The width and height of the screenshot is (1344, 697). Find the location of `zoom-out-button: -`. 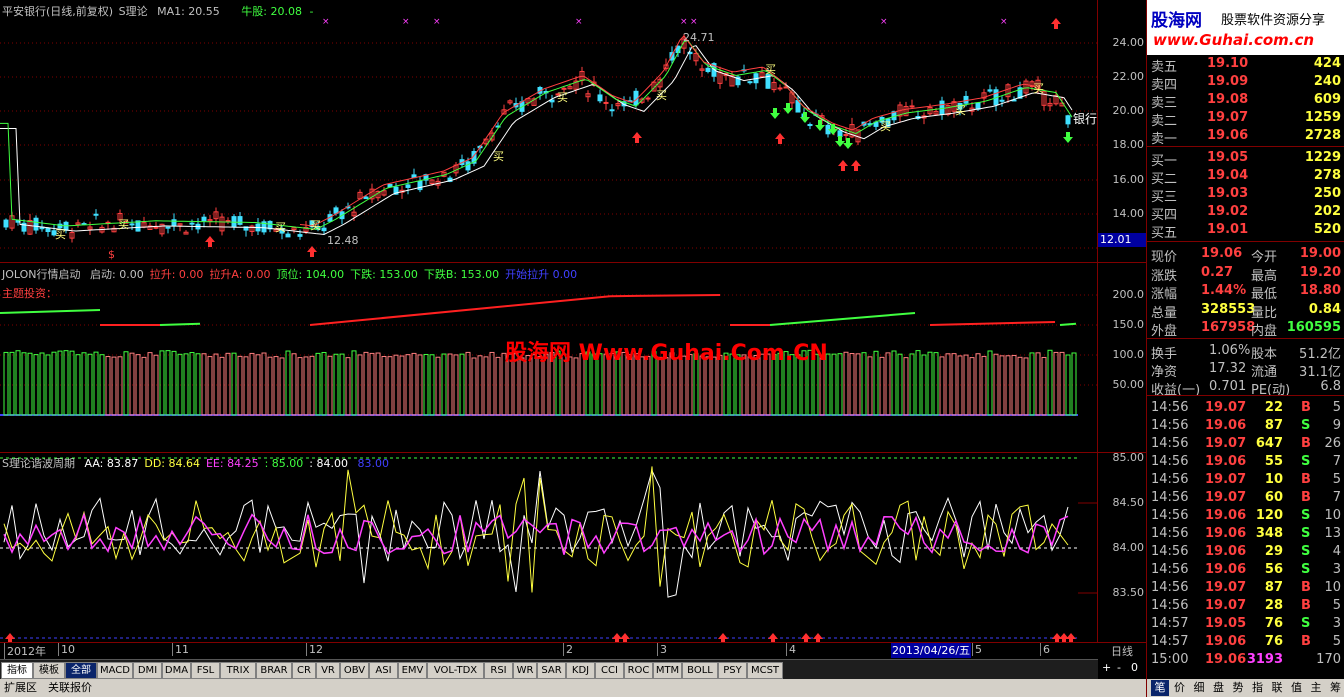

zoom-out-button: - is located at coordinates (1119, 667).